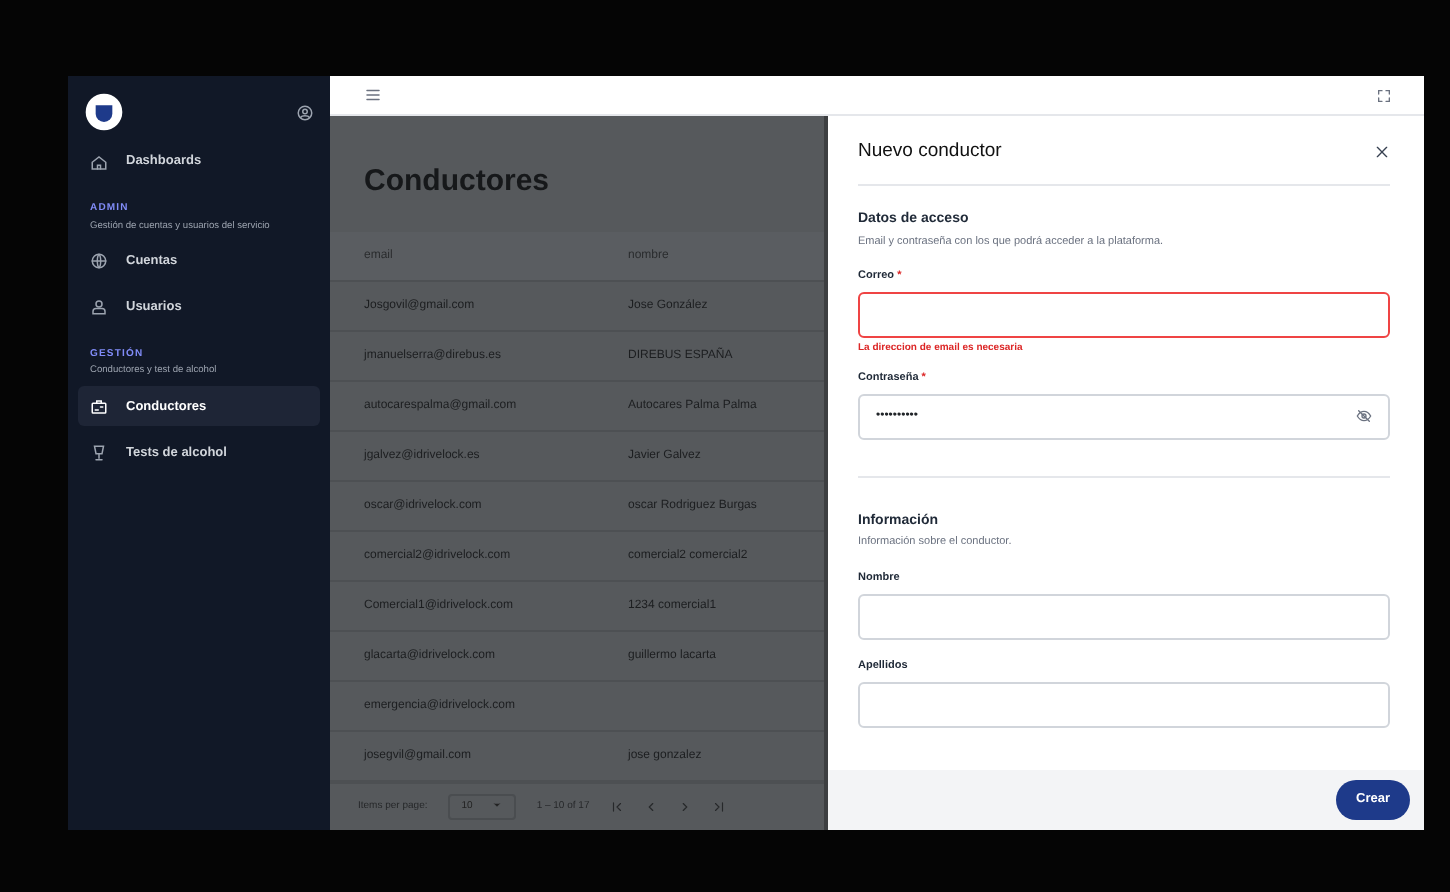 This screenshot has height=892, width=1450. I want to click on id-card-icon, so click(99, 406).